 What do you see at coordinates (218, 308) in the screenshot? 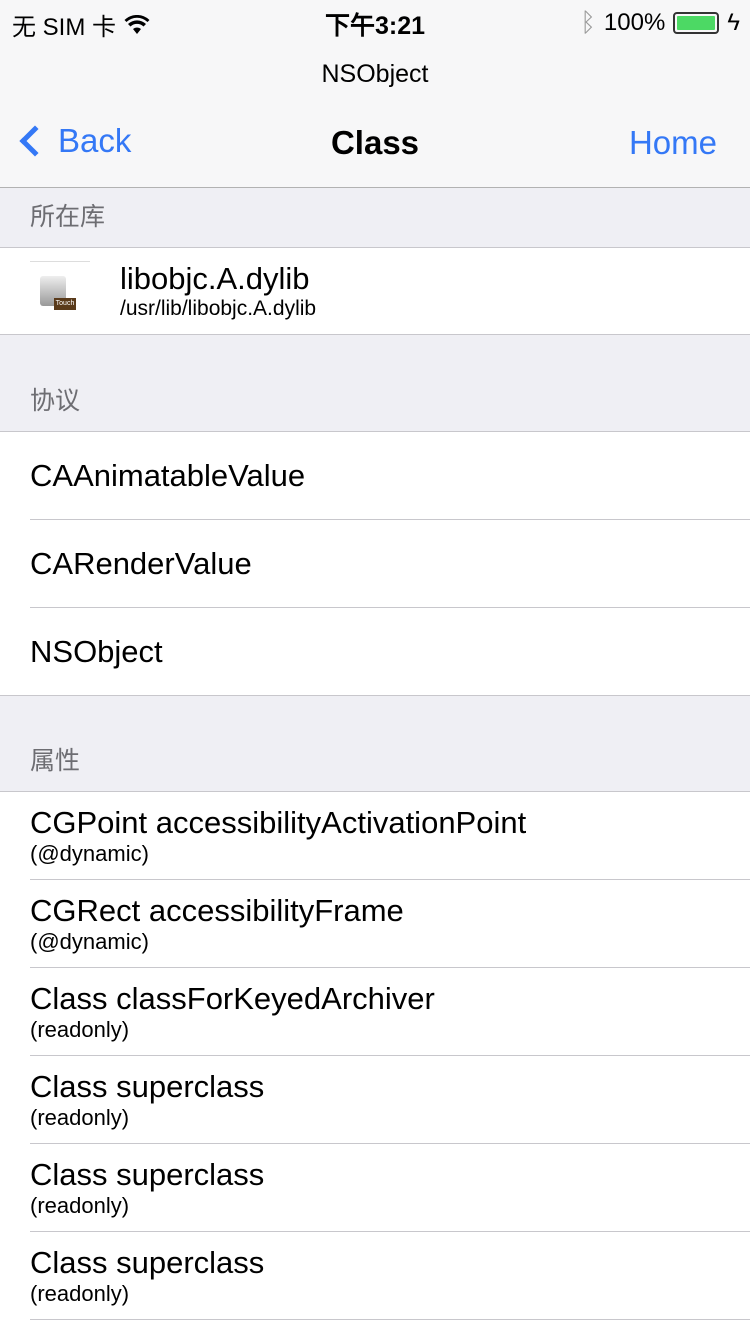
I see `library-path: /usr/lib/libobjc.A.dylib` at bounding box center [218, 308].